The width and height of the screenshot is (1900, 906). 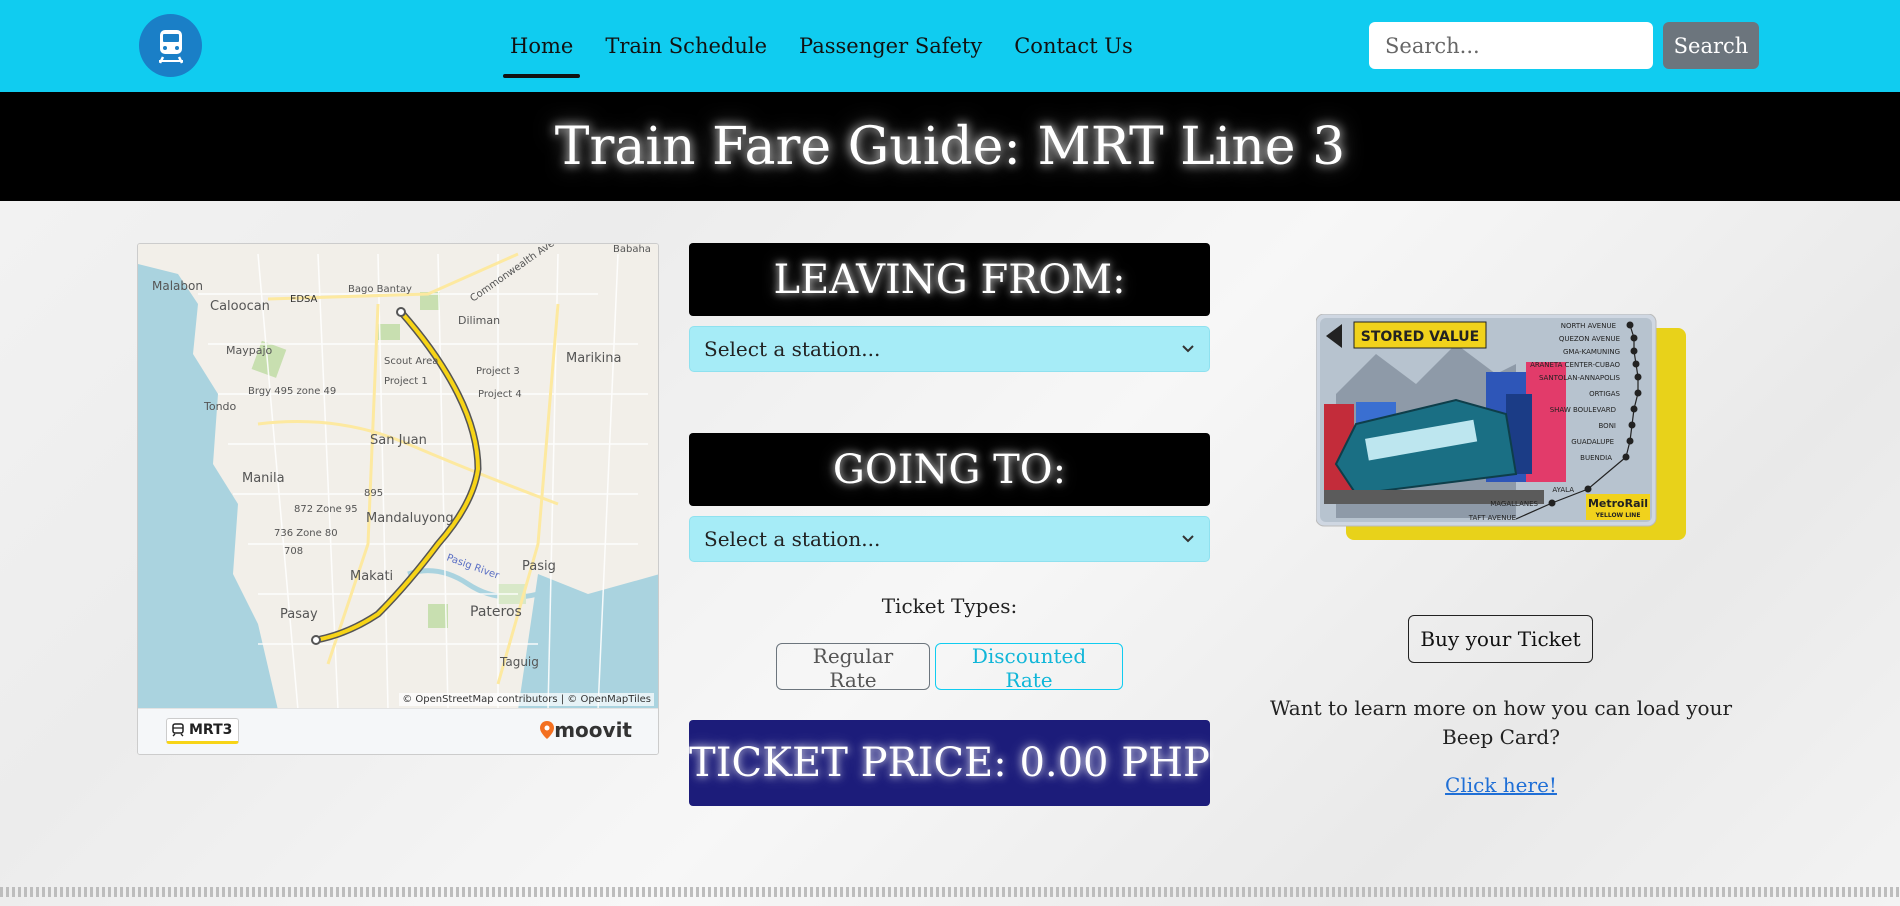 I want to click on leaving-from-header: LEAVING FROM:, so click(x=949, y=279).